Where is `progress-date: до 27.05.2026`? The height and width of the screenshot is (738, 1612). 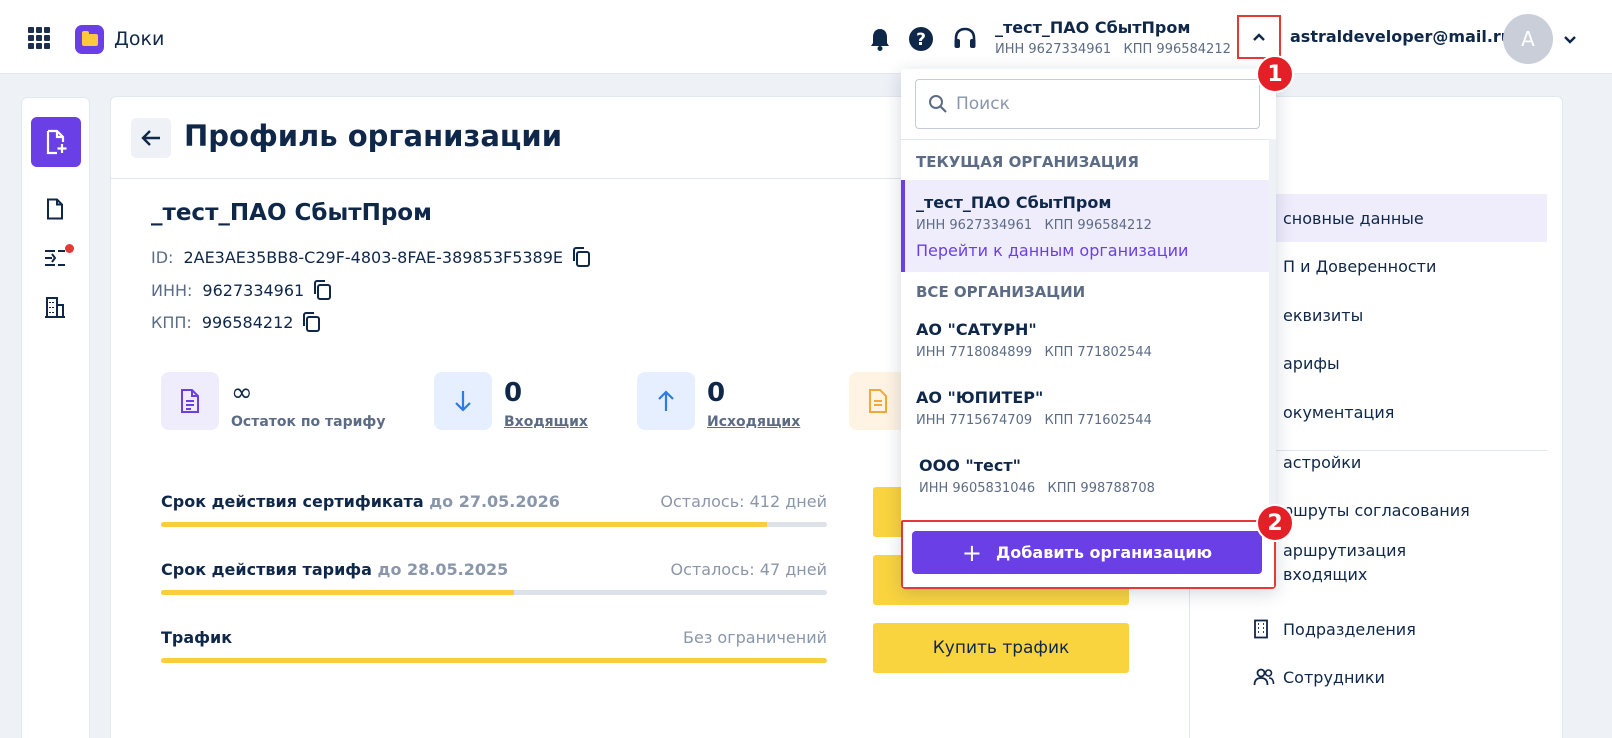 progress-date: до 27.05.2026 is located at coordinates (494, 501).